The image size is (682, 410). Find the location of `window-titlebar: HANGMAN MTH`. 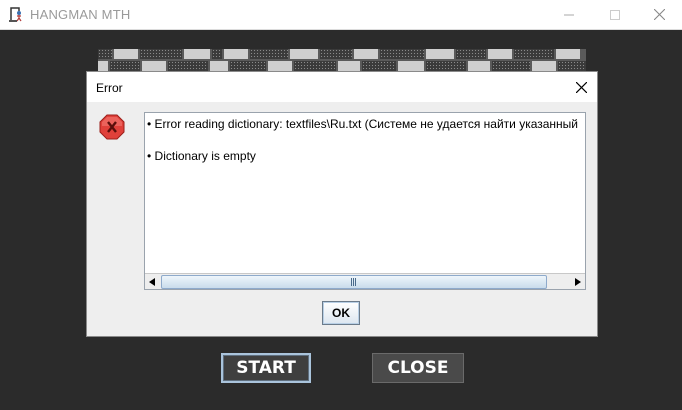

window-titlebar: HANGMAN MTH is located at coordinates (341, 15).